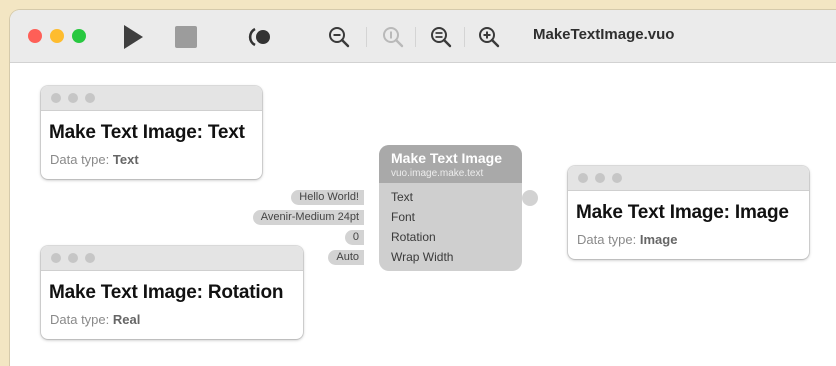 This screenshot has height=366, width=836. I want to click on port-constant-font: Avenir-Medium 24pt, so click(308, 217).